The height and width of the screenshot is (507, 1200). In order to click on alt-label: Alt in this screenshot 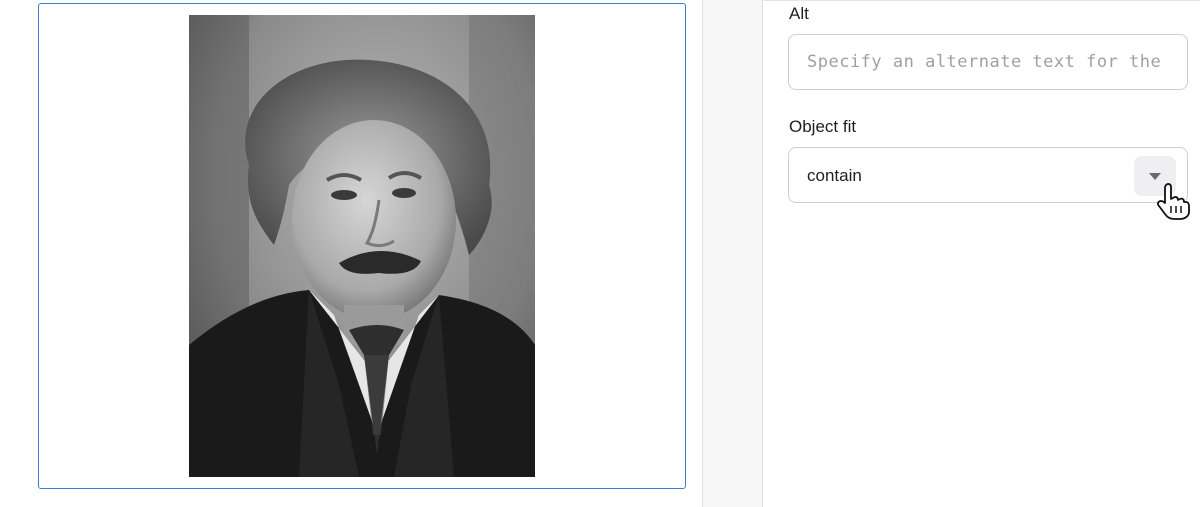, I will do `click(799, 13)`.